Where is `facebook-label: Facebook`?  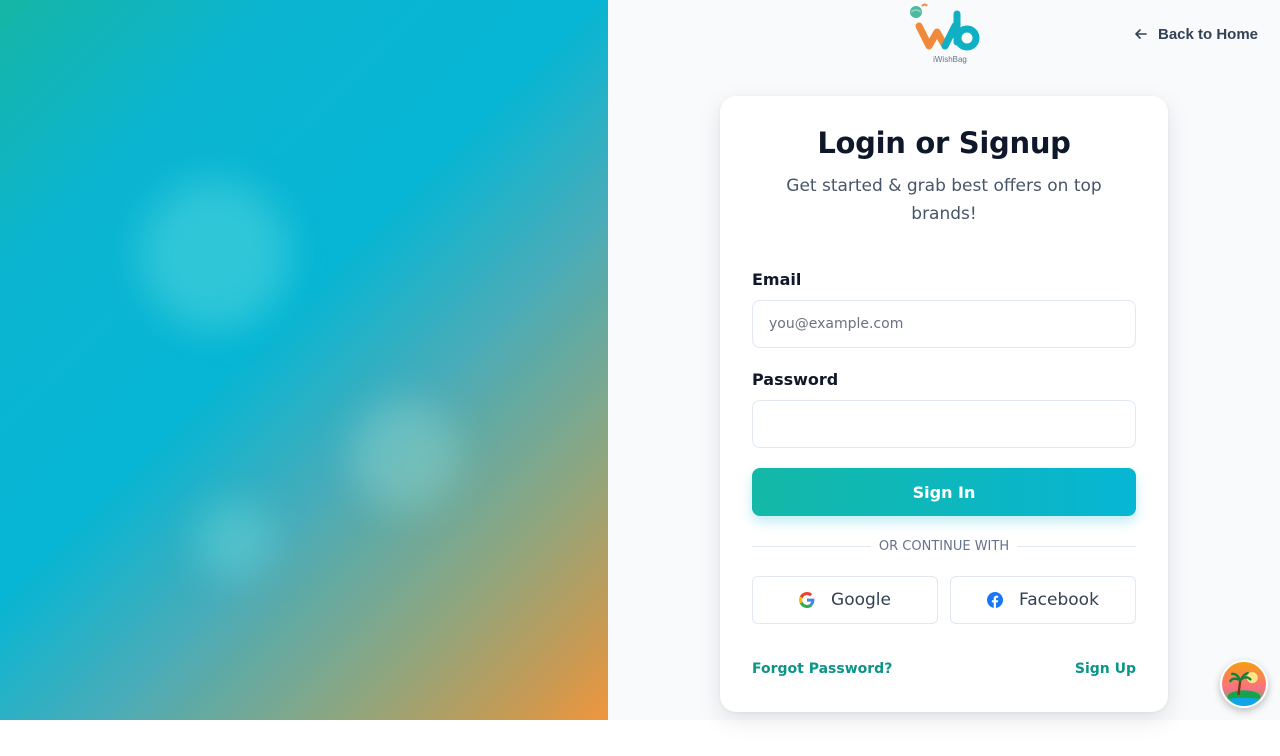
facebook-label: Facebook is located at coordinates (1059, 600).